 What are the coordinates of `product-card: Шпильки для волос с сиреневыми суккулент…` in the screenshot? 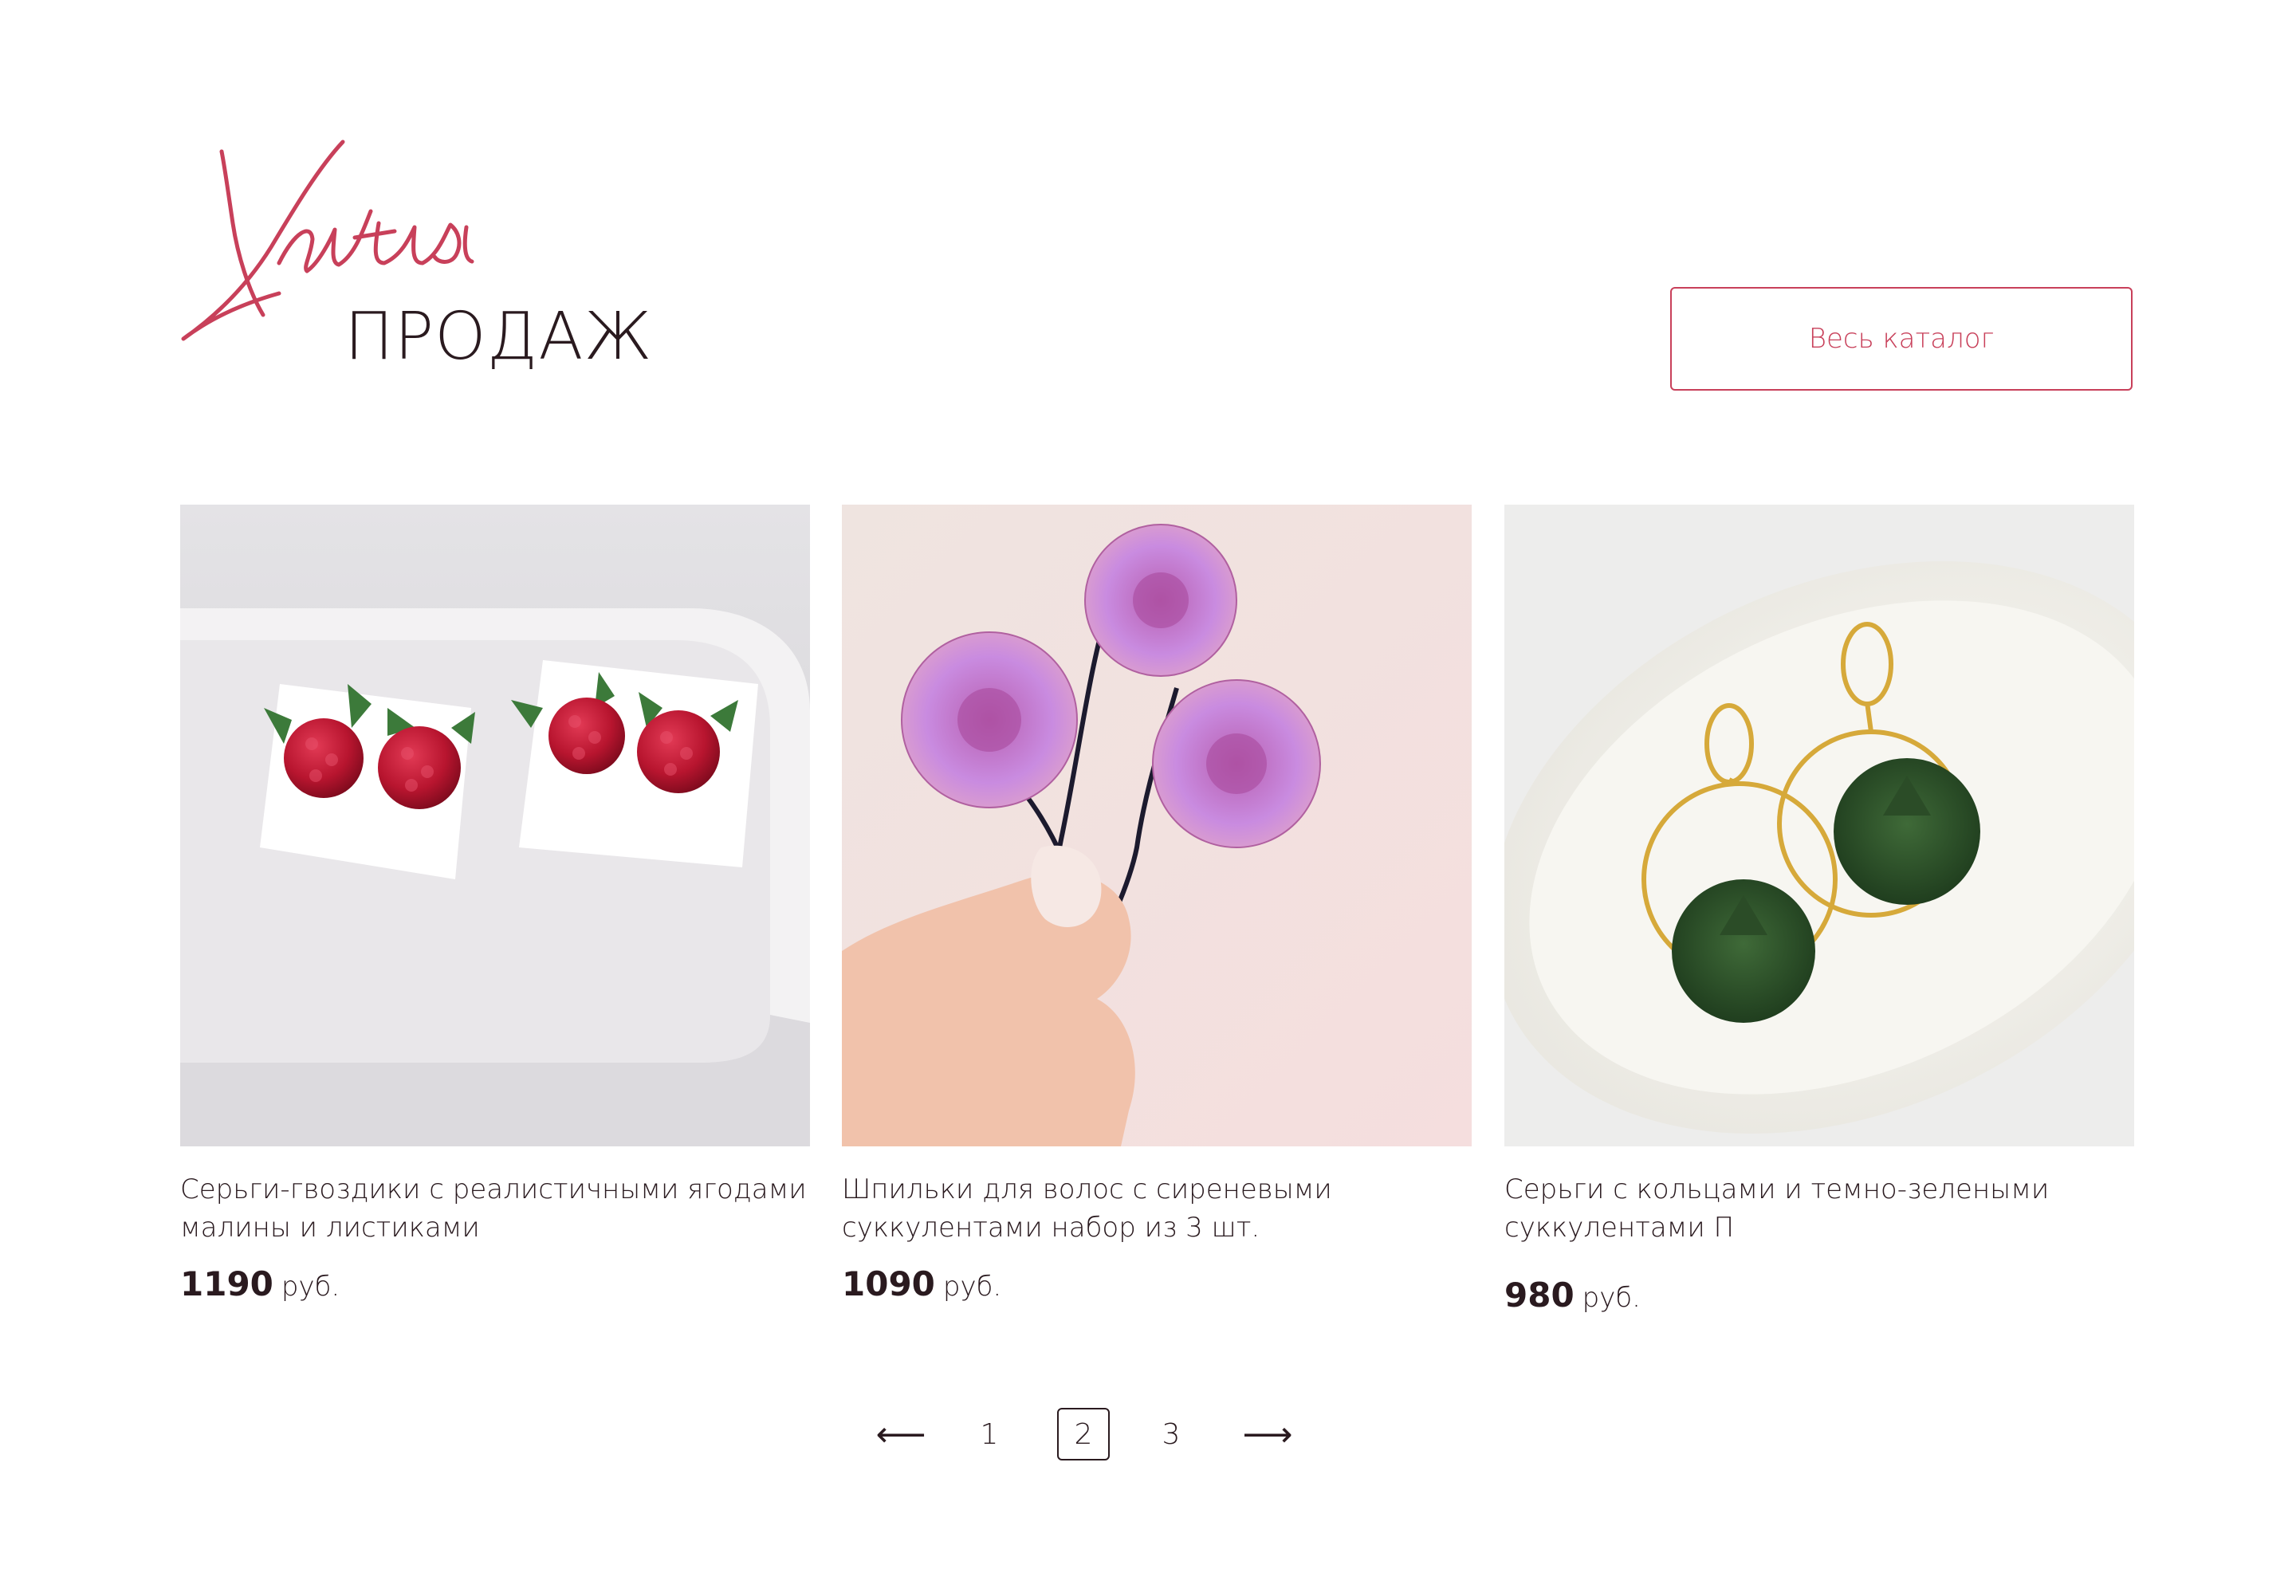 It's located at (1157, 903).